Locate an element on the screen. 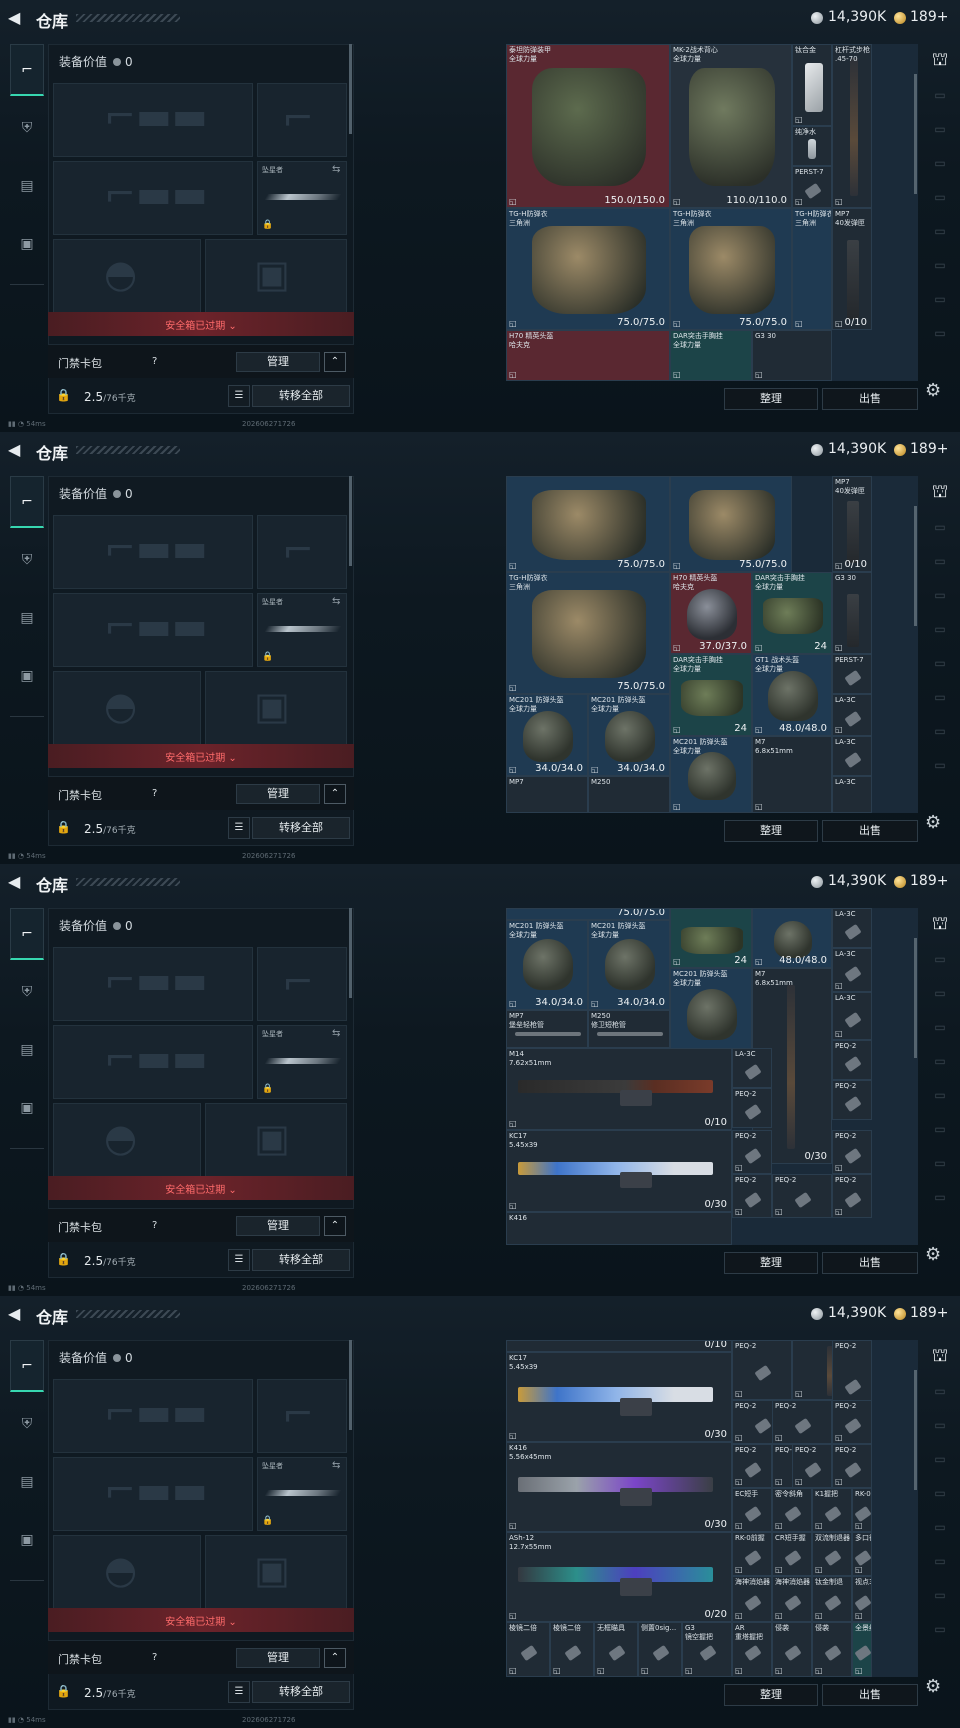  stash-item: LA-3C ◱ is located at coordinates (852, 1016).